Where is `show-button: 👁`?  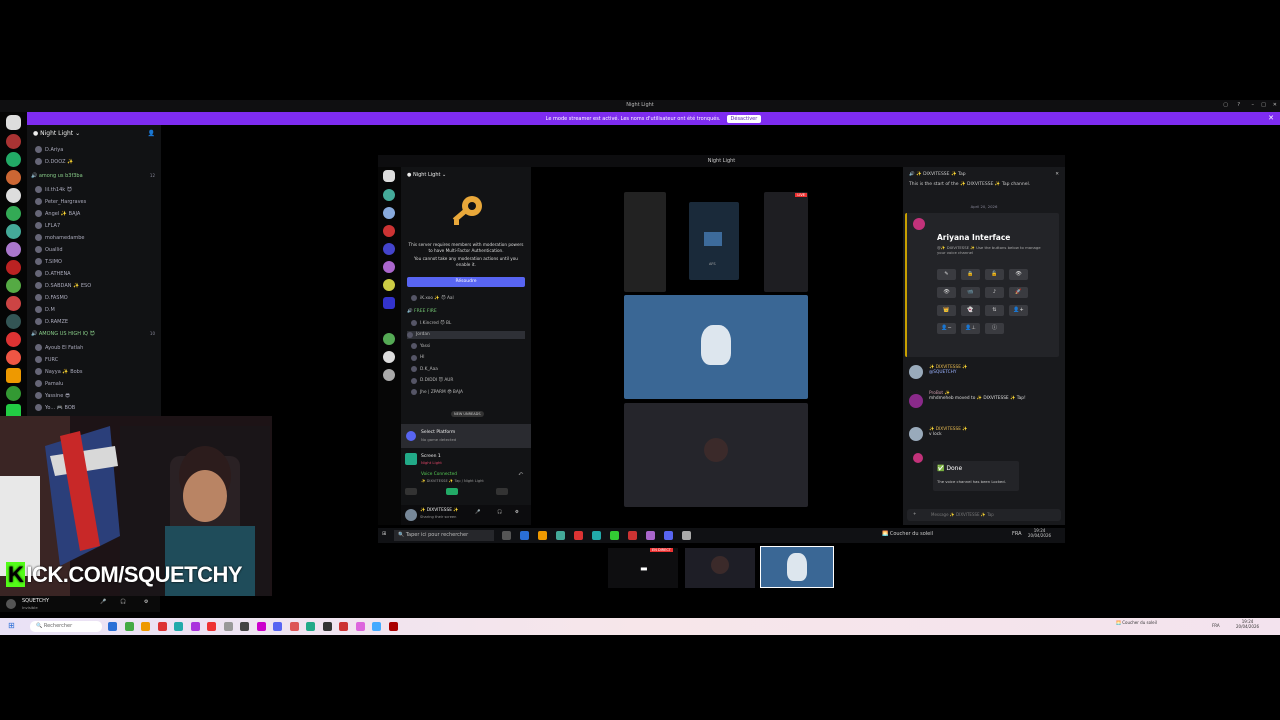 show-button: 👁 is located at coordinates (946, 292).